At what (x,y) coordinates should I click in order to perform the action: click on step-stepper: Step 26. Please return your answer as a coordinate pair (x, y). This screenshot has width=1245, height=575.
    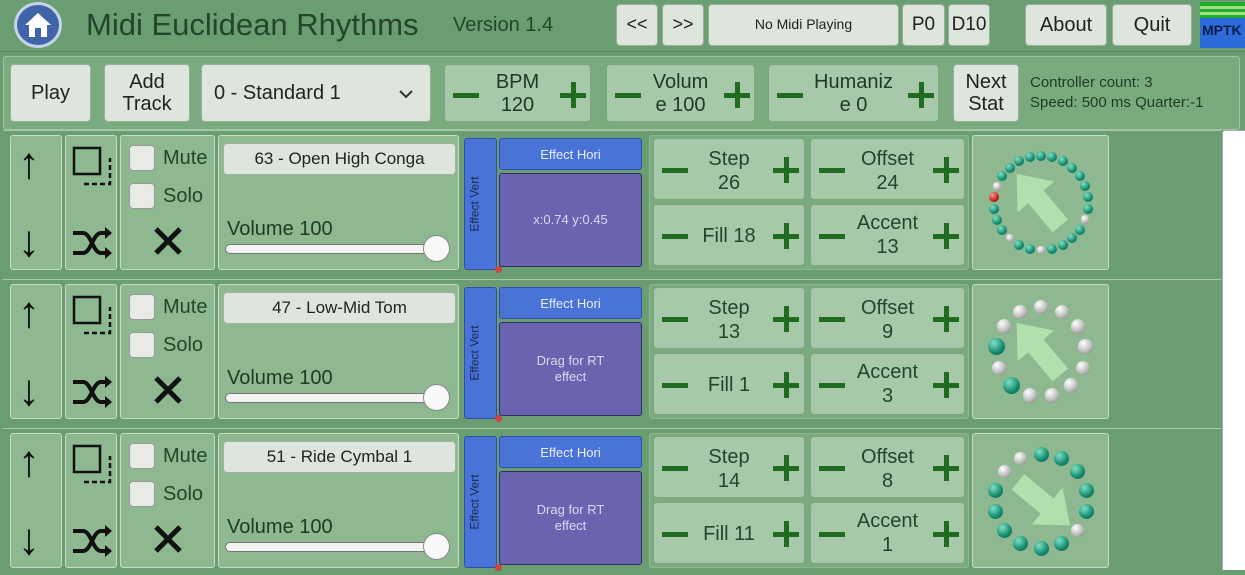
    Looking at the image, I should click on (729, 169).